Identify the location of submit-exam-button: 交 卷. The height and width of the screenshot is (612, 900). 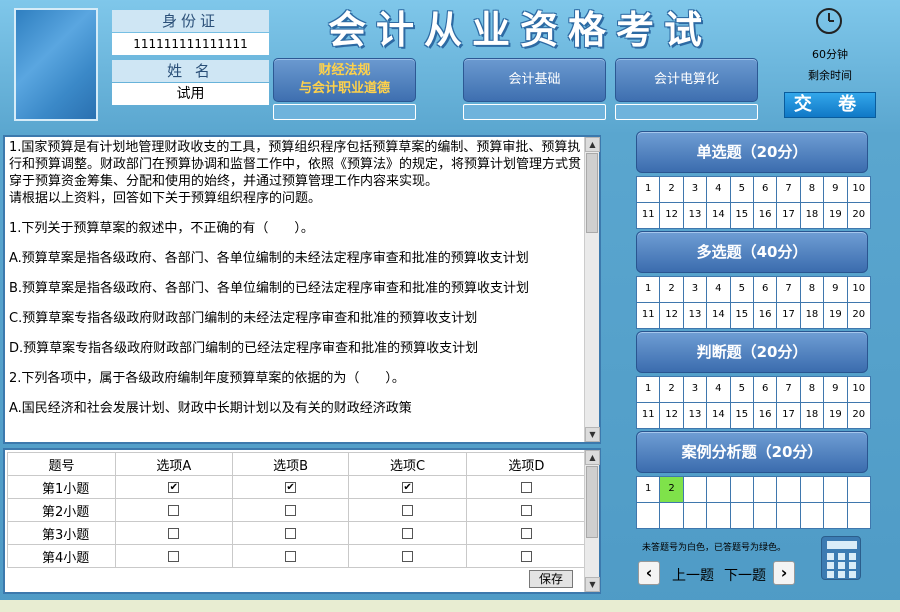
(830, 105).